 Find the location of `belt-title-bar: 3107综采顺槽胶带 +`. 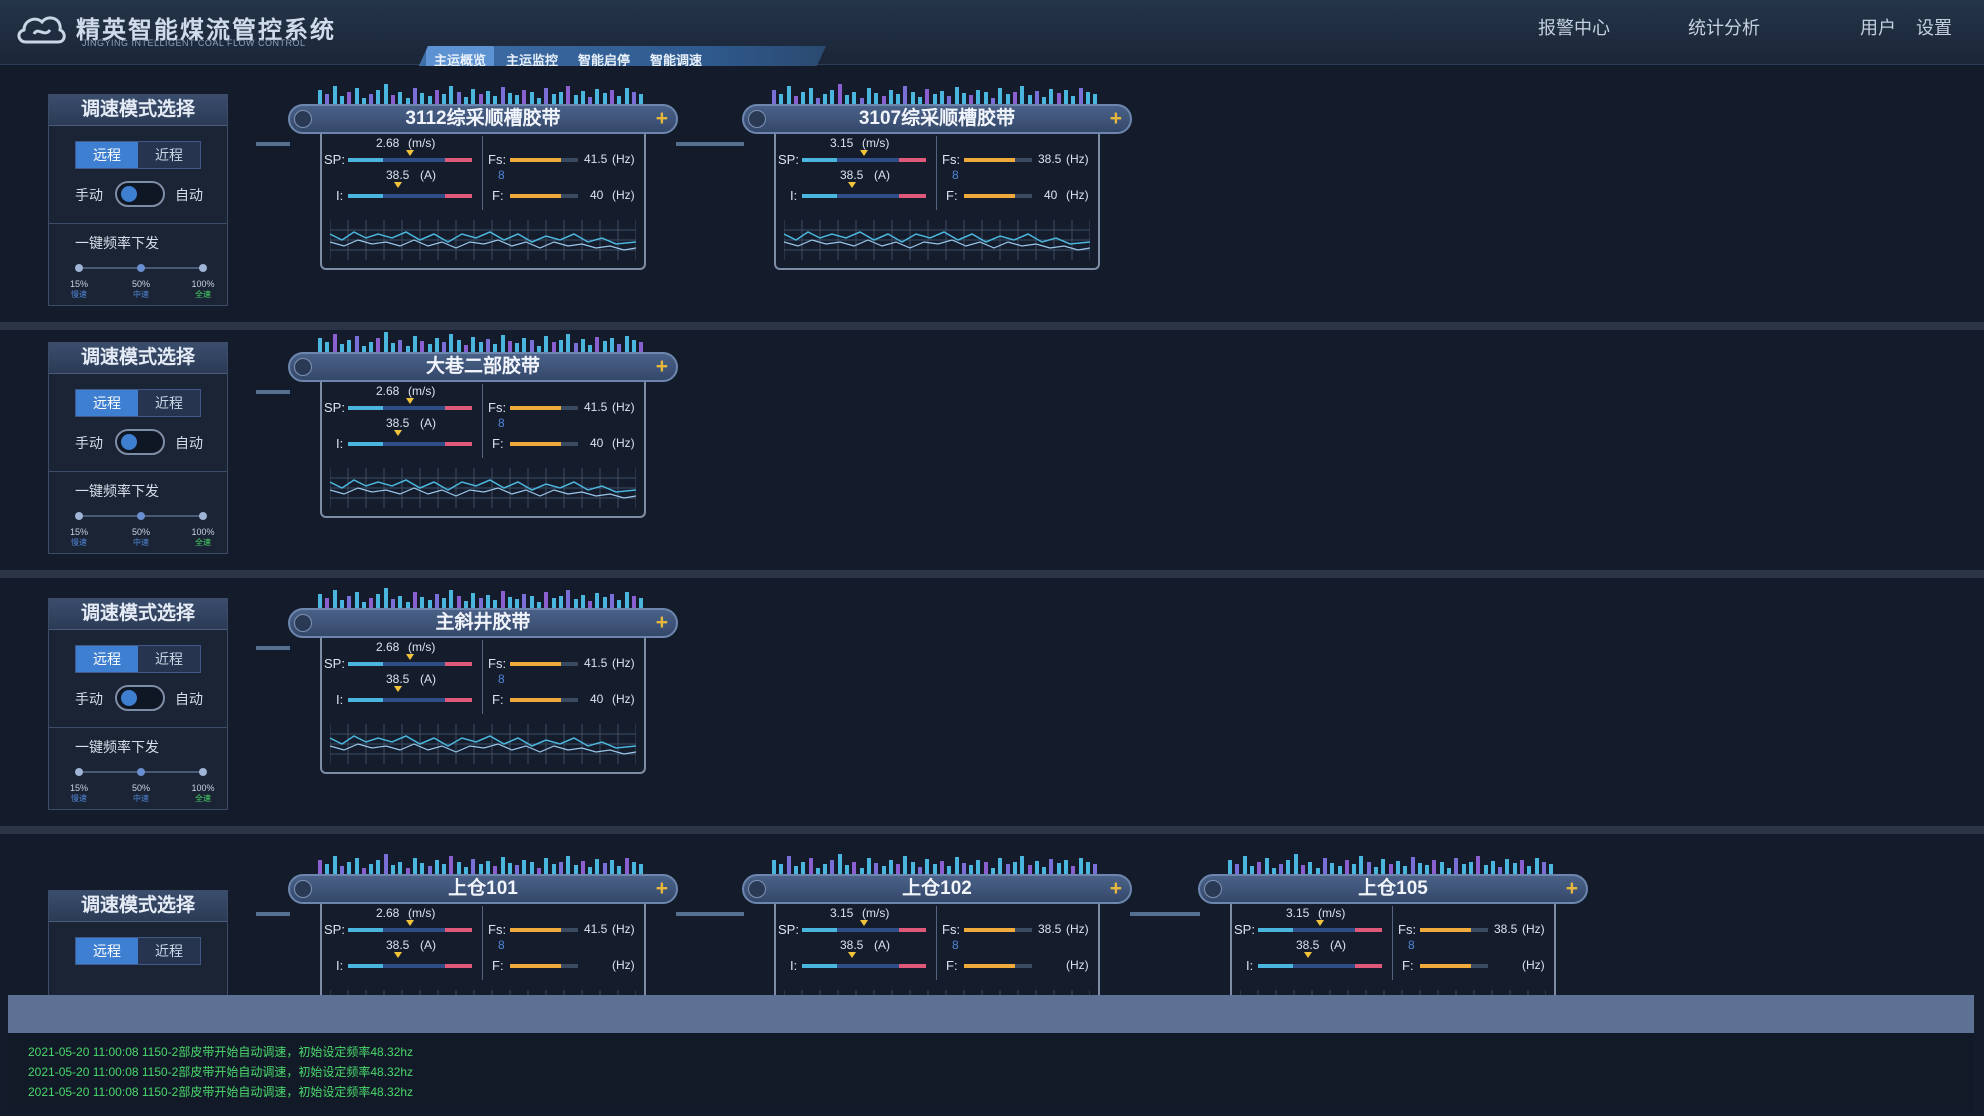

belt-title-bar: 3107综采顺槽胶带 + is located at coordinates (937, 119).